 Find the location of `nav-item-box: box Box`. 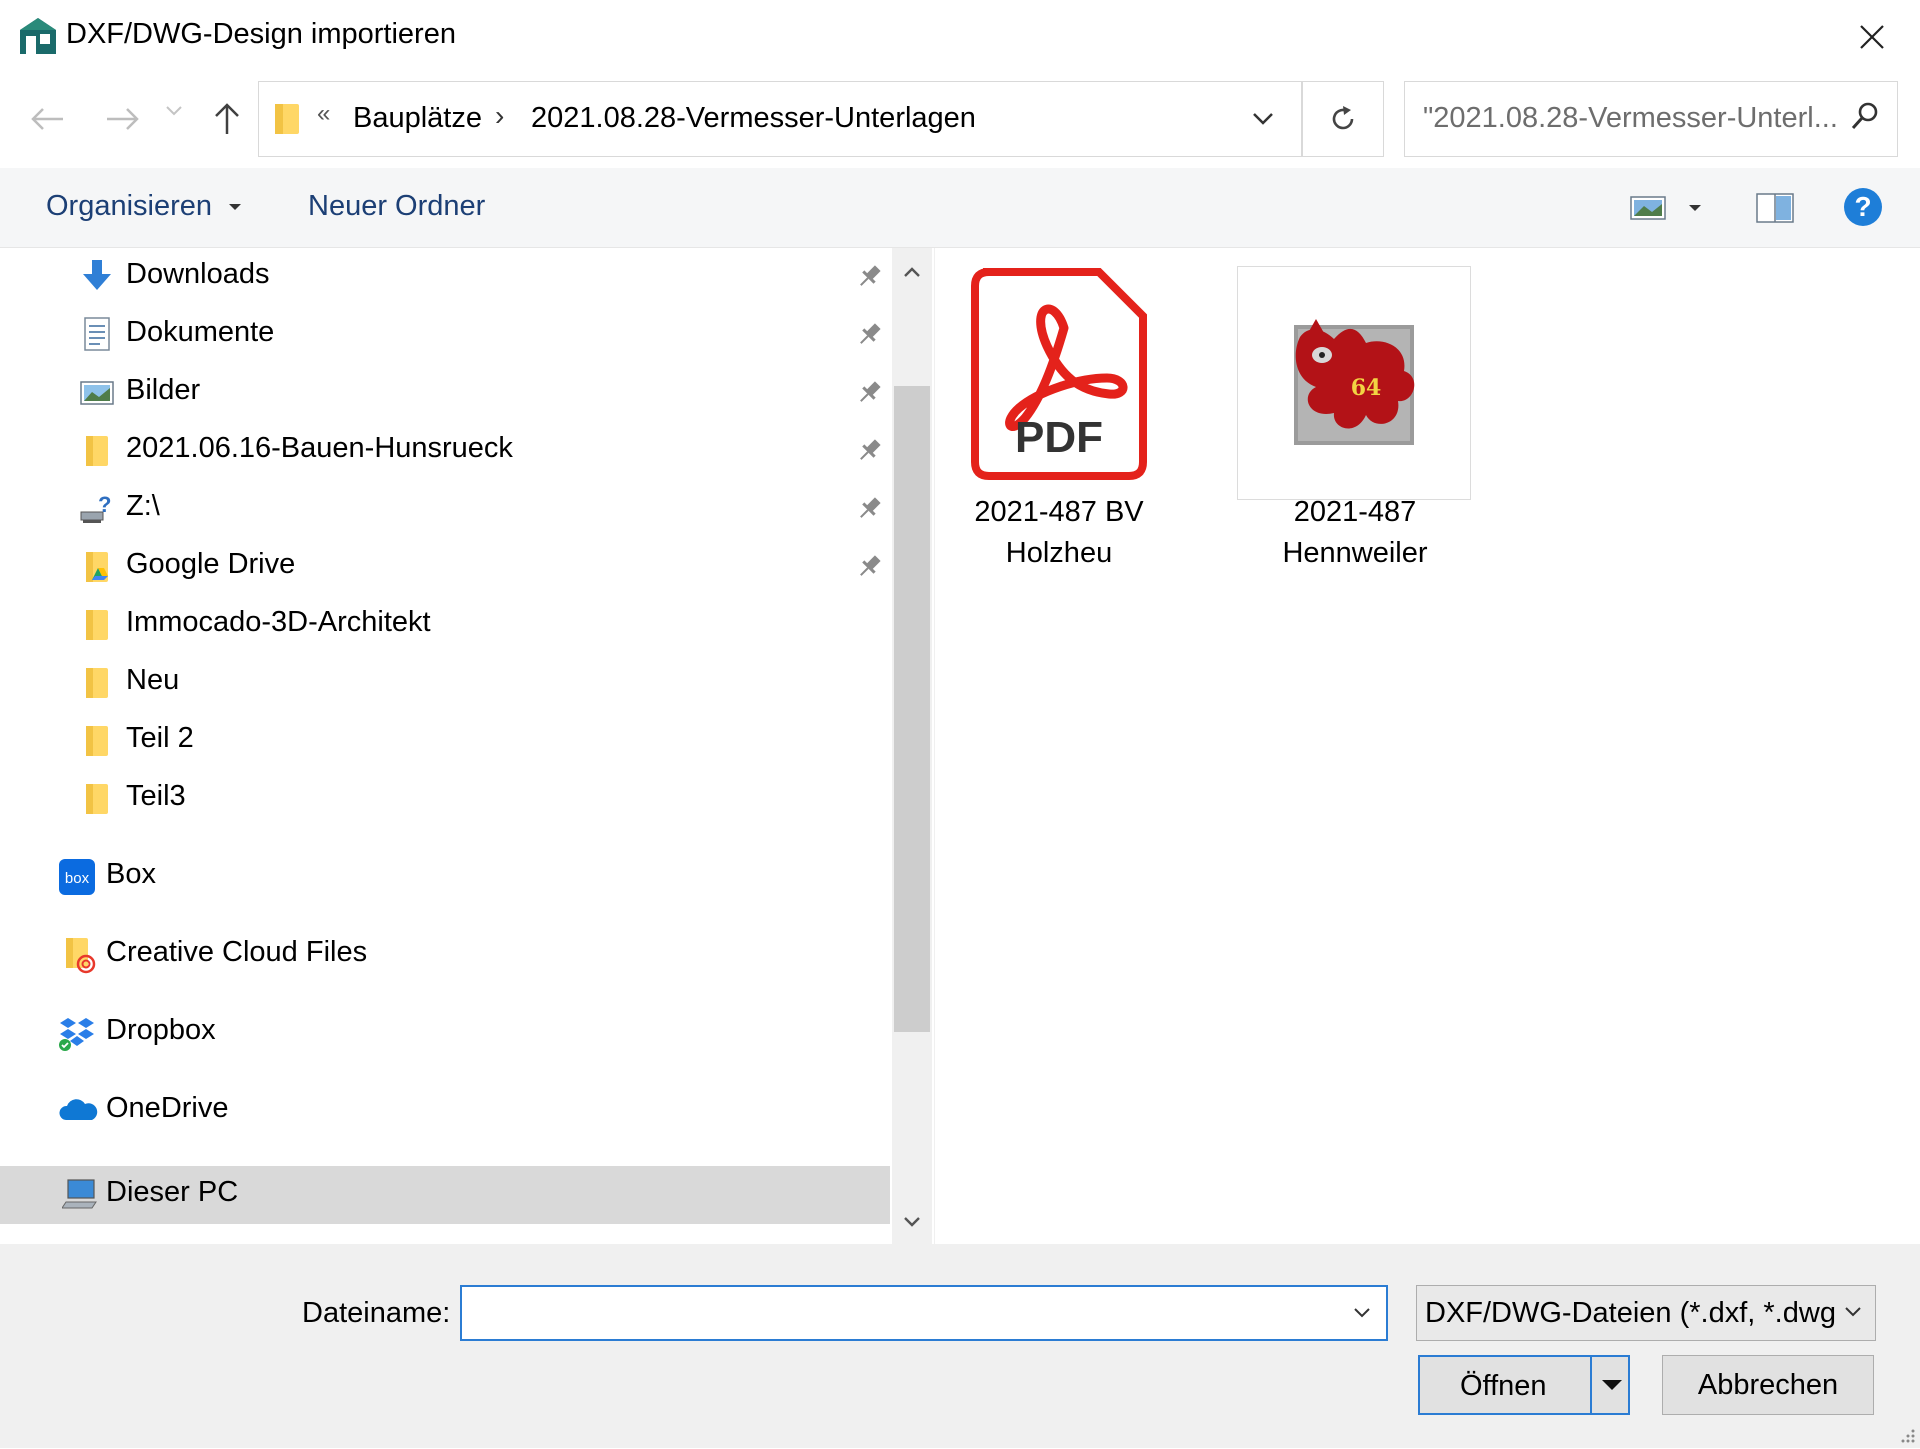

nav-item-box: box Box is located at coordinates (445, 876).